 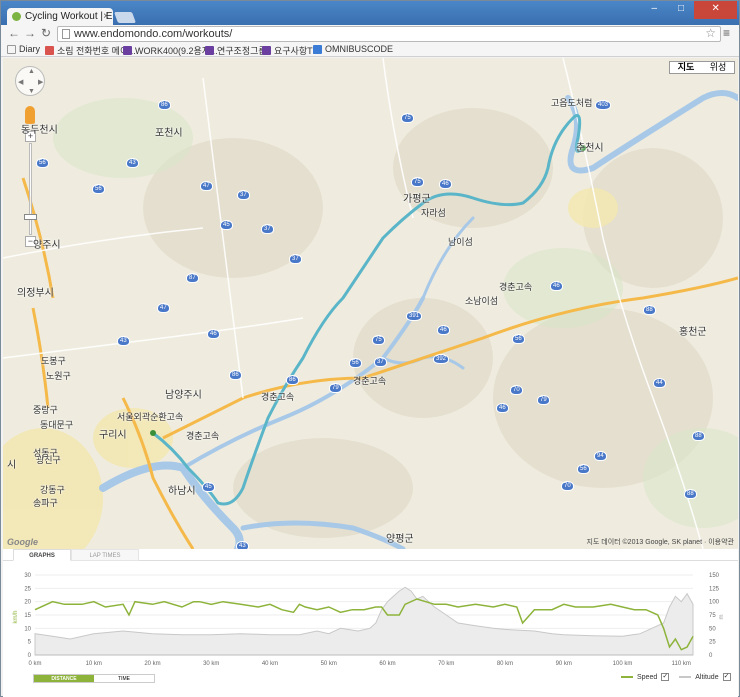 I want to click on pan-down-icon: ▼, so click(x=31, y=91).